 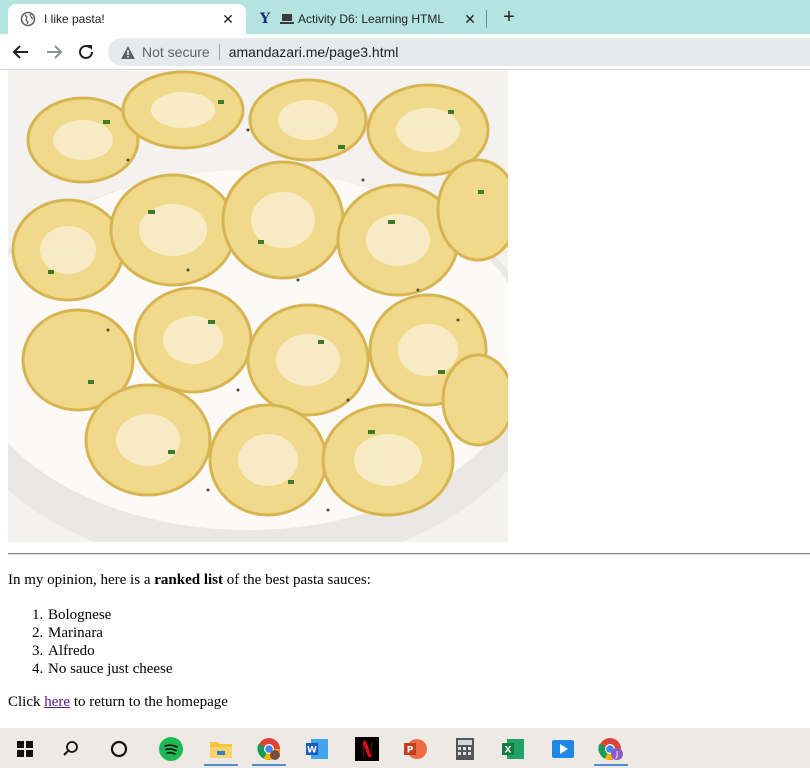 What do you see at coordinates (409, 554) in the screenshot?
I see `horizontal-rule` at bounding box center [409, 554].